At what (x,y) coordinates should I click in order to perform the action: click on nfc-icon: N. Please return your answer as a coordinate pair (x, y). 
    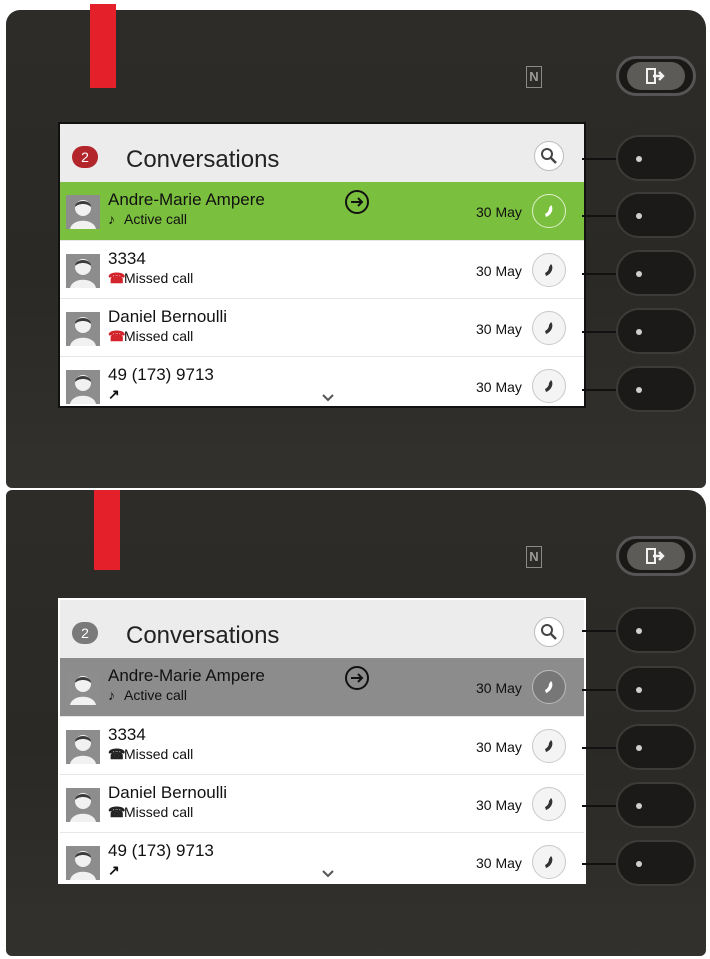
    Looking at the image, I should click on (534, 77).